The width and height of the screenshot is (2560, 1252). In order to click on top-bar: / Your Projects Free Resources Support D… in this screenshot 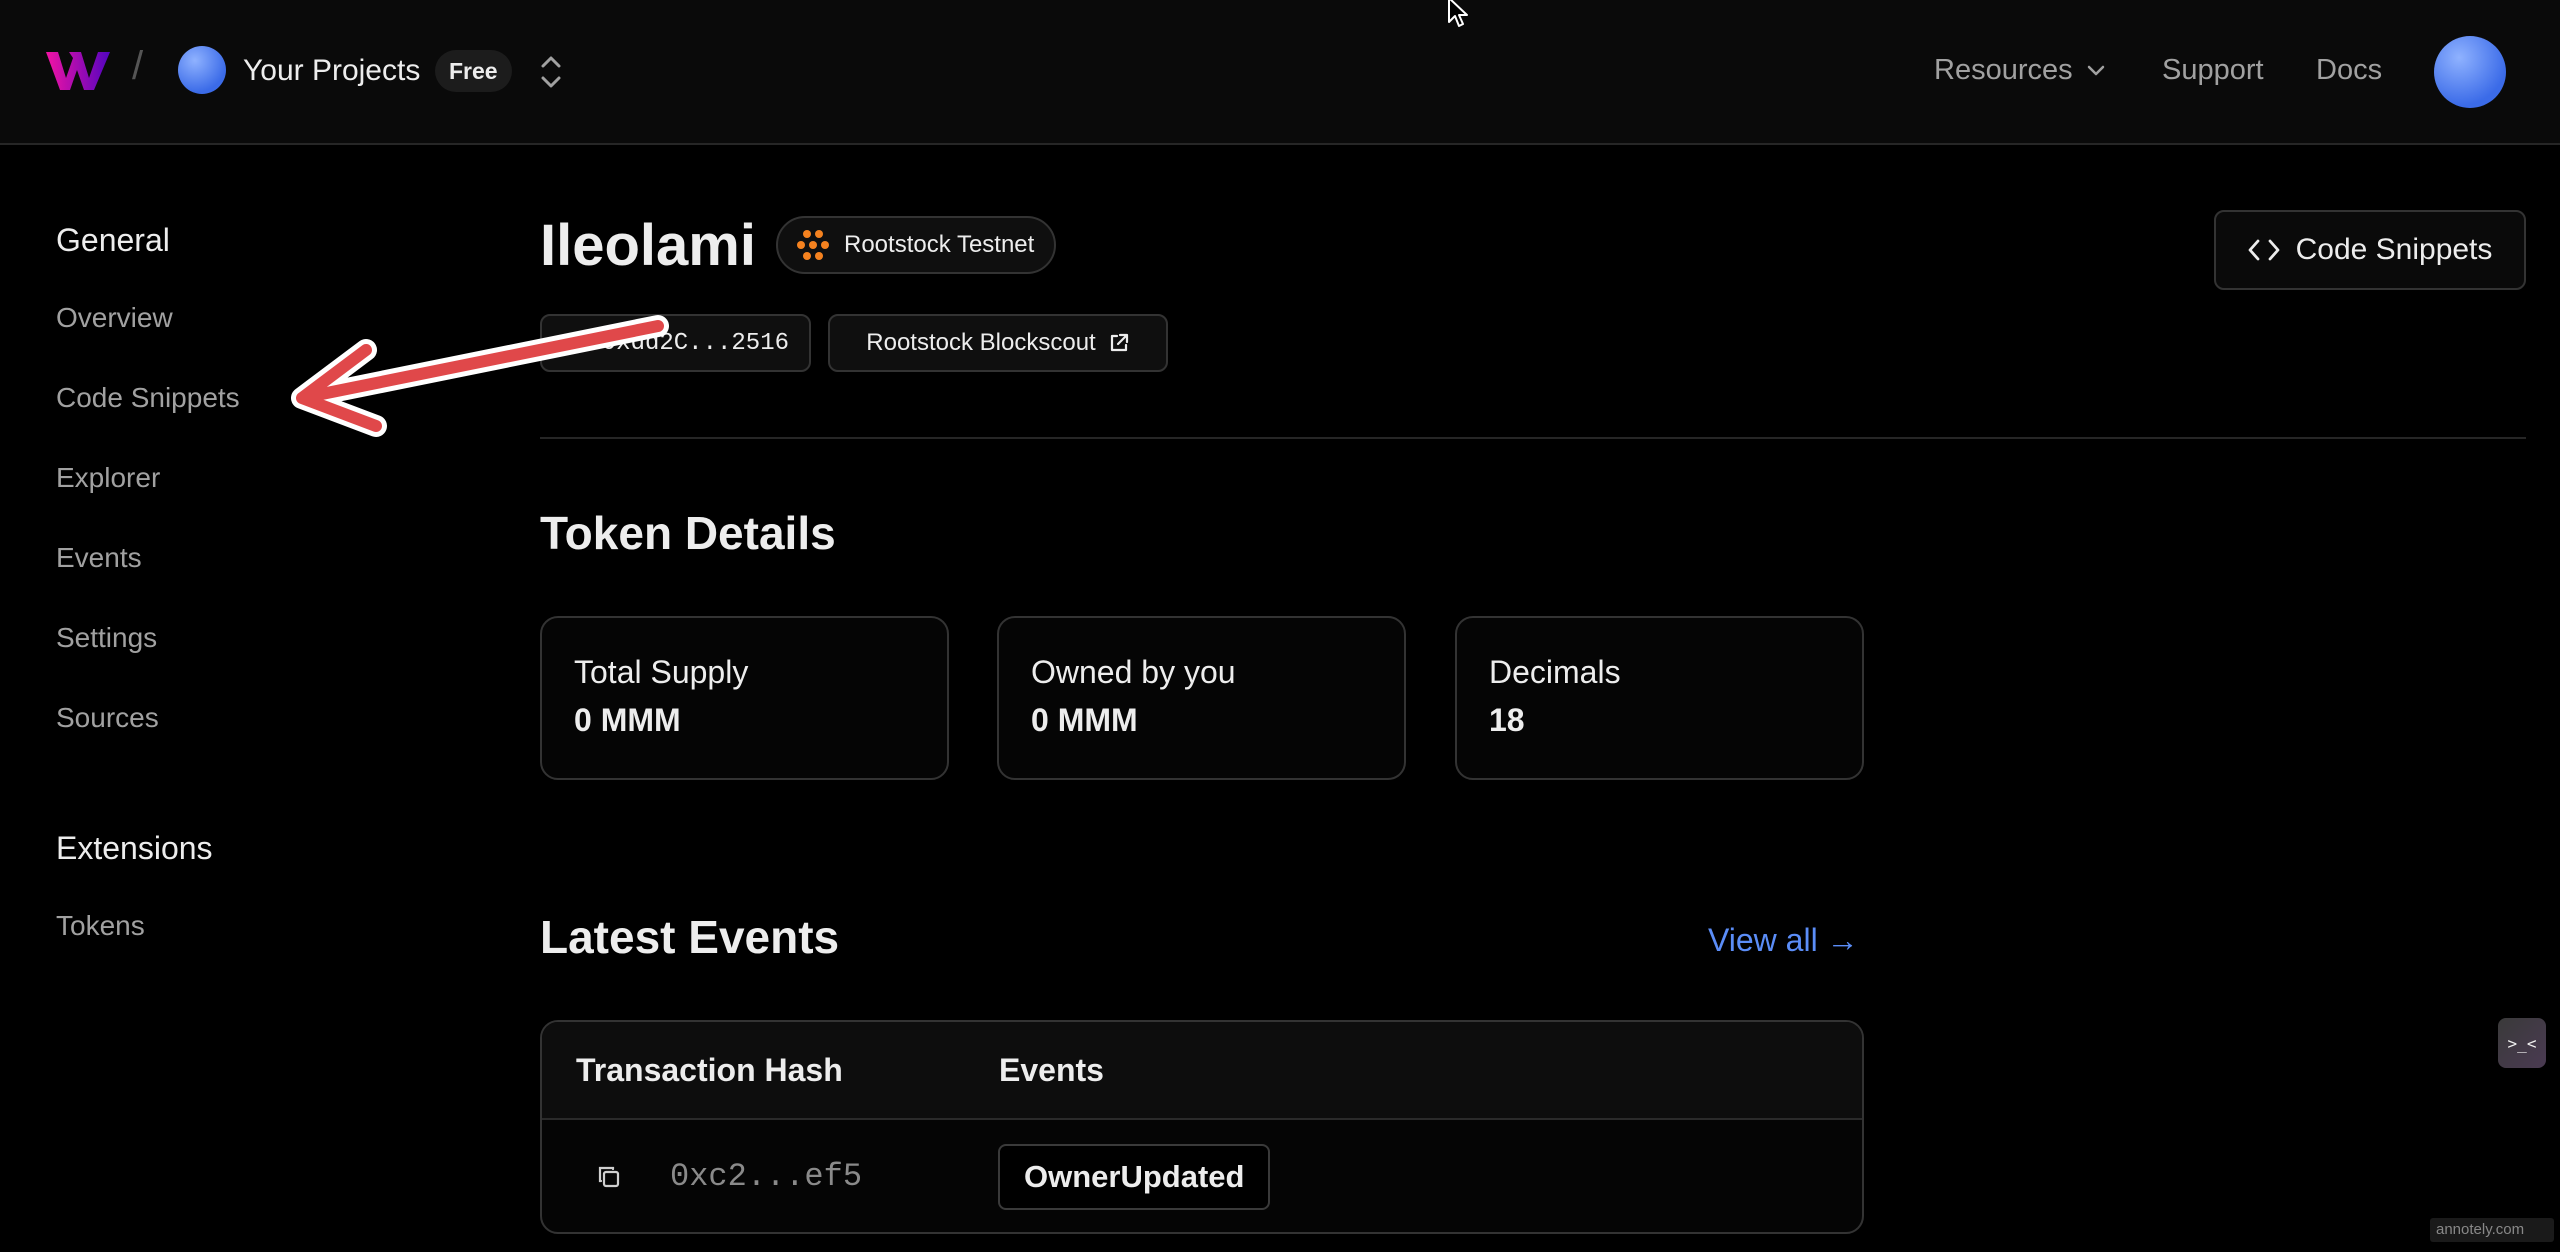, I will do `click(1280, 72)`.